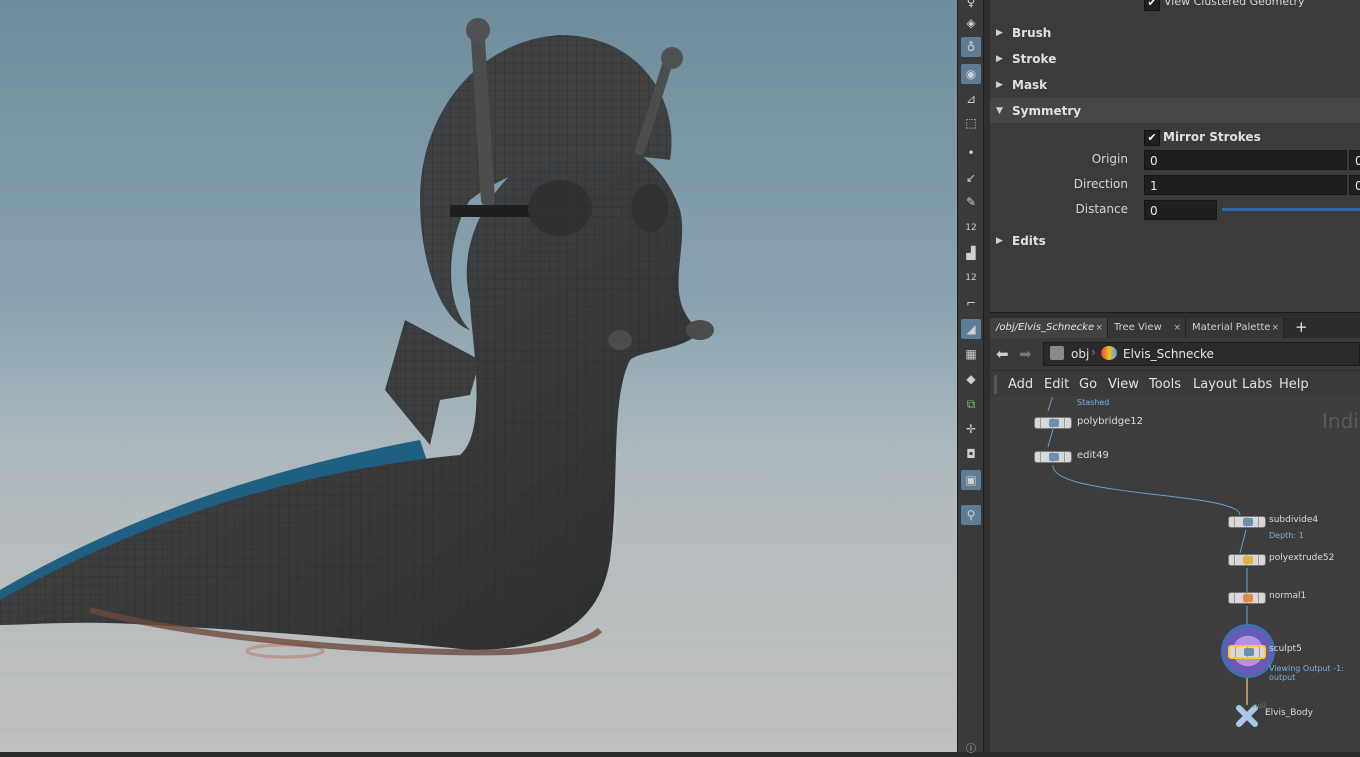  I want to click on node-polybridge, so click(1053, 423).